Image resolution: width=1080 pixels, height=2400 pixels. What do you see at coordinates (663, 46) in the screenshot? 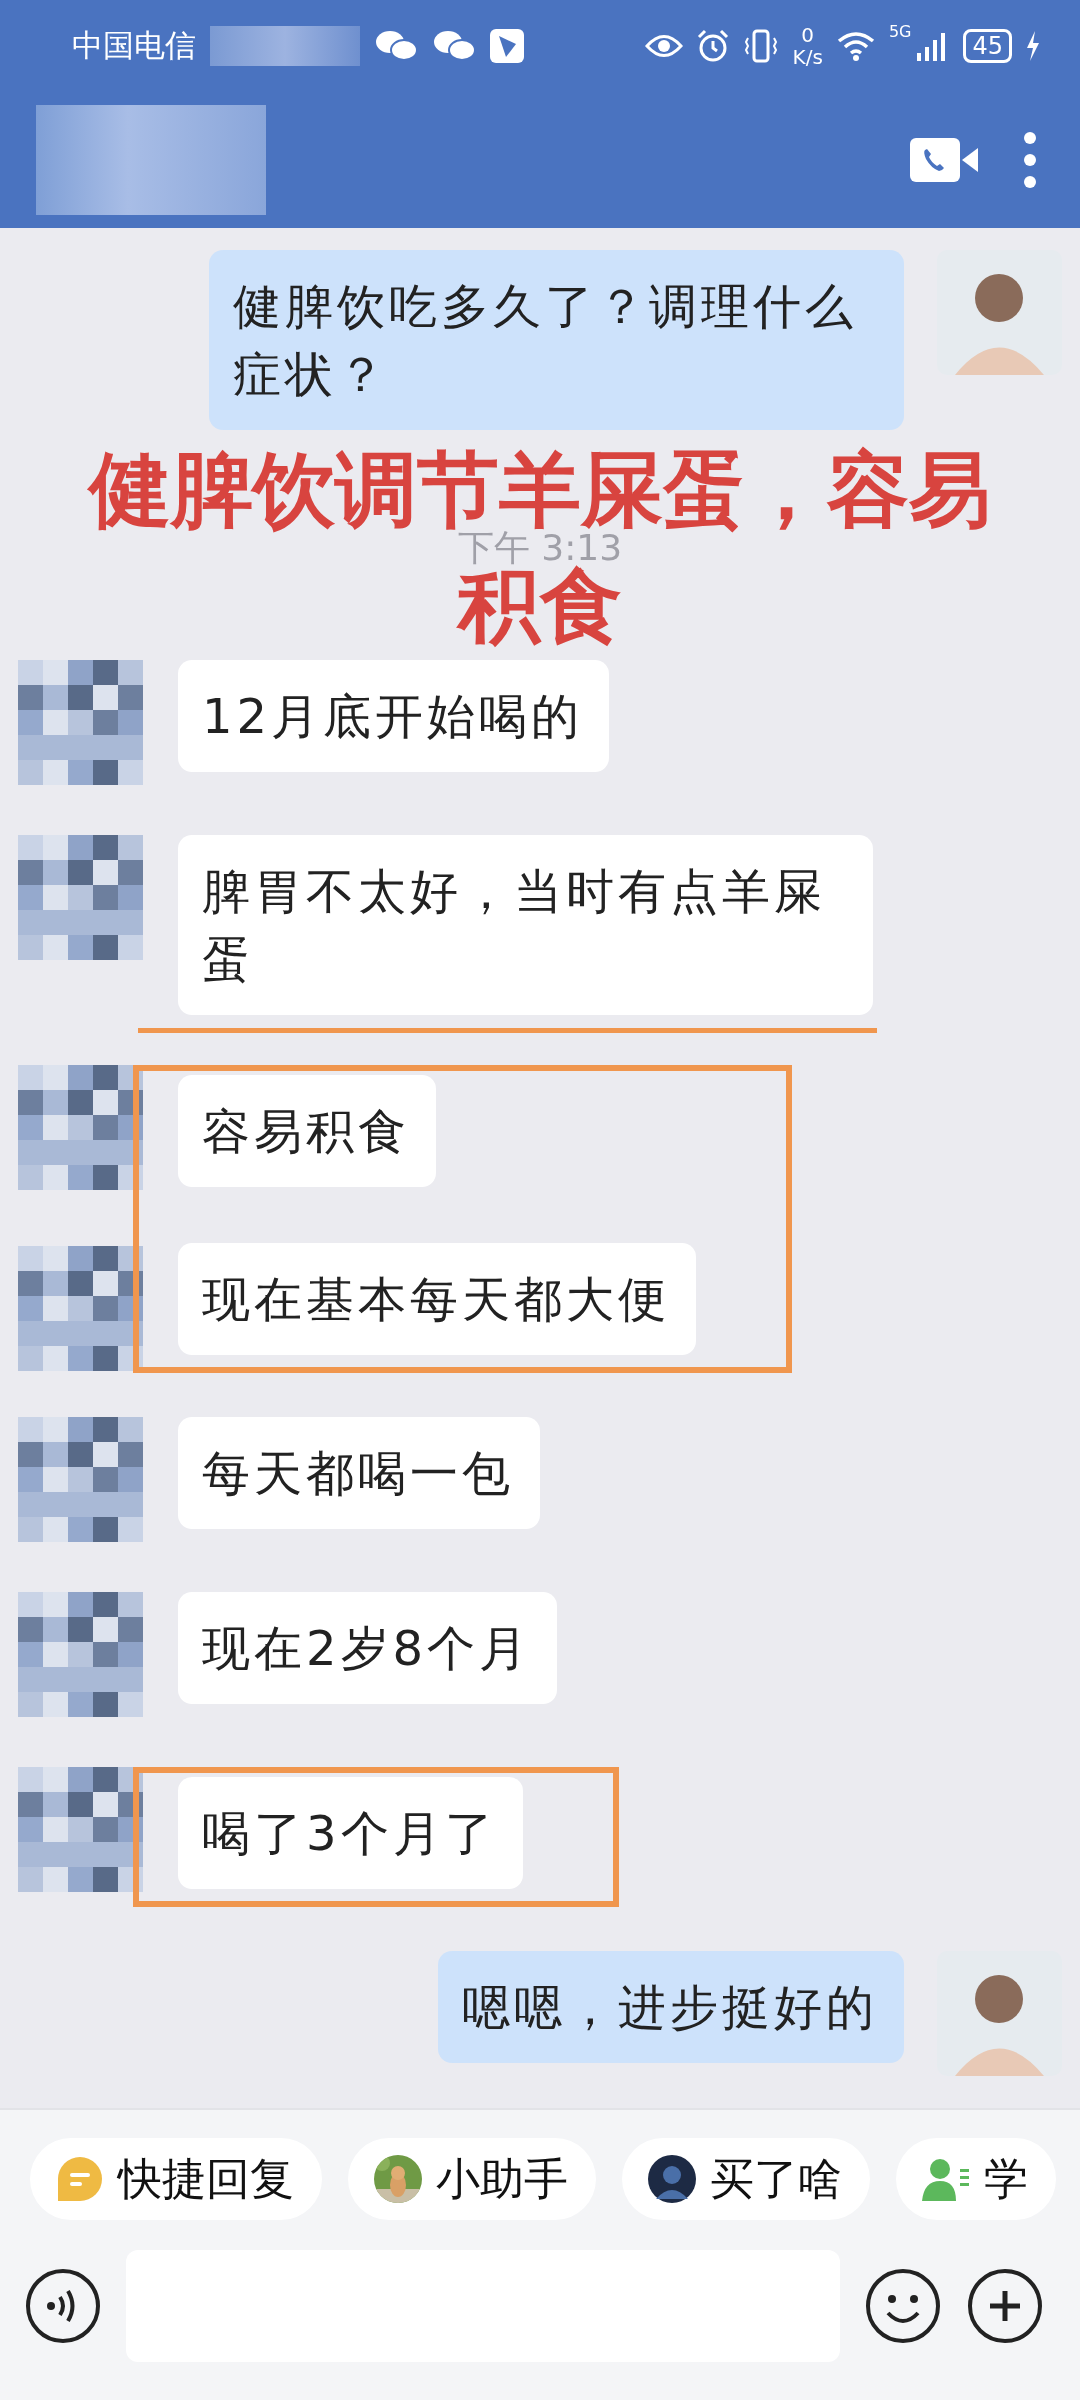
I see `eye-icon` at bounding box center [663, 46].